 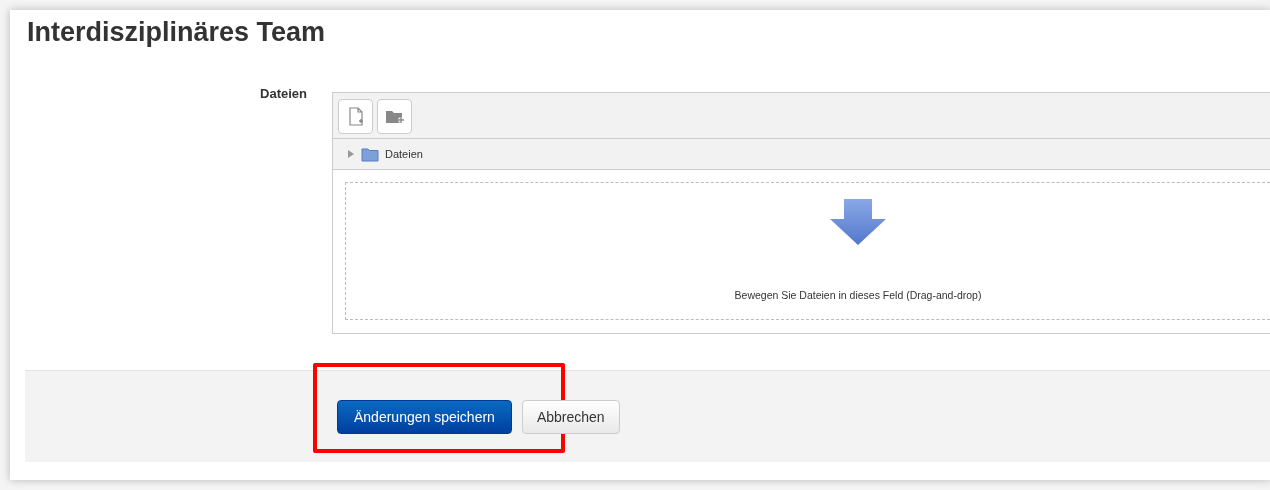 What do you see at coordinates (394, 116) in the screenshot?
I see `create-folder-button` at bounding box center [394, 116].